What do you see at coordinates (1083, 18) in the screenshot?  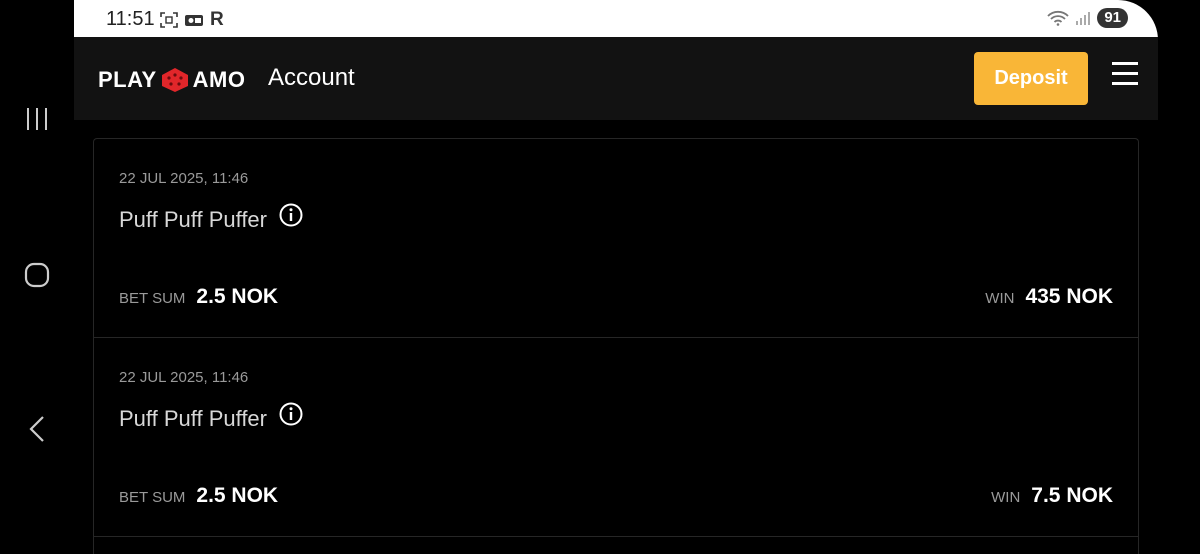 I see `signal-icon` at bounding box center [1083, 18].